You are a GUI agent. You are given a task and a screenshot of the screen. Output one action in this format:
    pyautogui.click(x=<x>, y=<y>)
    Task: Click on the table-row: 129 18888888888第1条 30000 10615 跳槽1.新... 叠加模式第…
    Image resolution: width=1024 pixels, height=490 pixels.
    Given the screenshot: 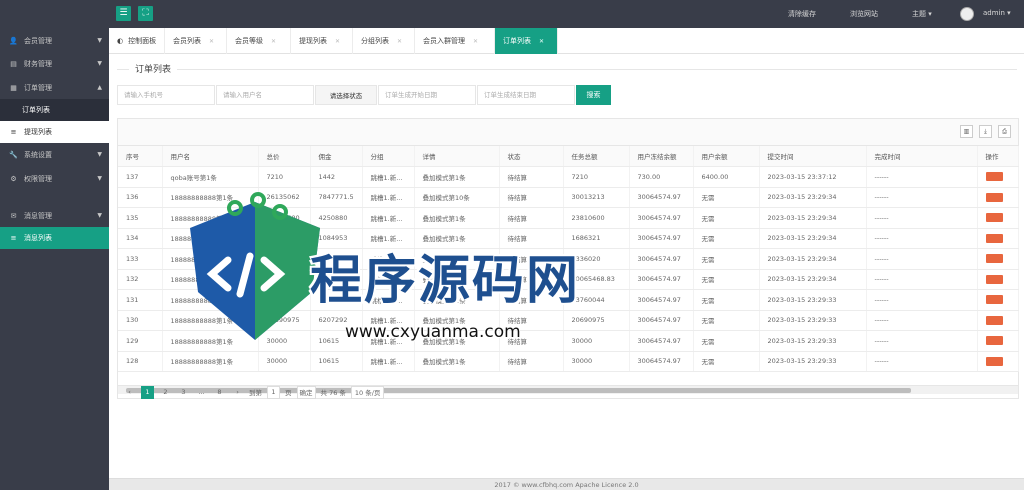 What is the action you would take?
    pyautogui.click(x=568, y=341)
    